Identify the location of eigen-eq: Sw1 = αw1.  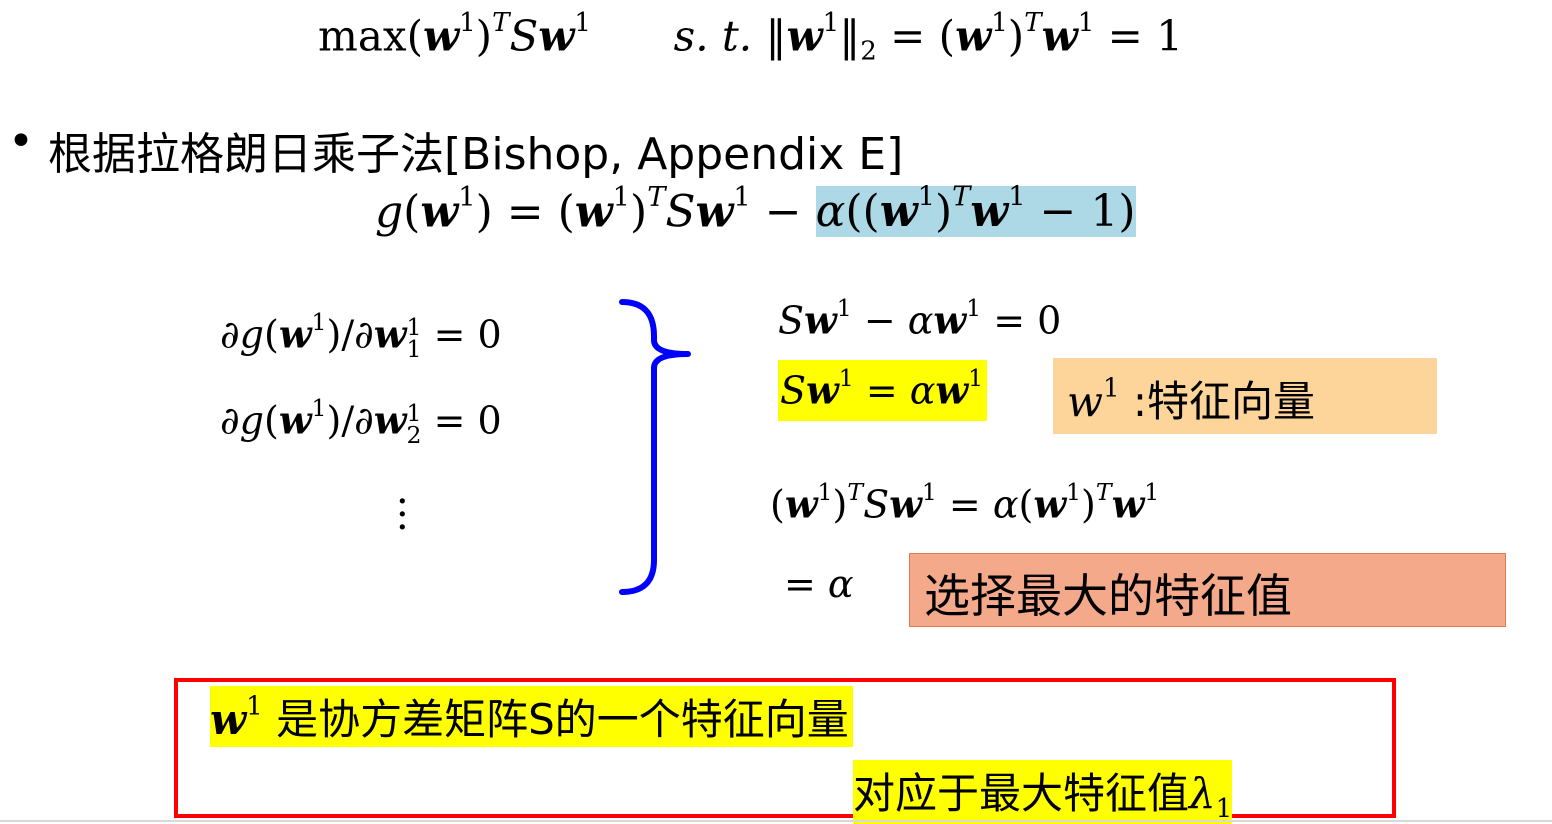
(883, 390).